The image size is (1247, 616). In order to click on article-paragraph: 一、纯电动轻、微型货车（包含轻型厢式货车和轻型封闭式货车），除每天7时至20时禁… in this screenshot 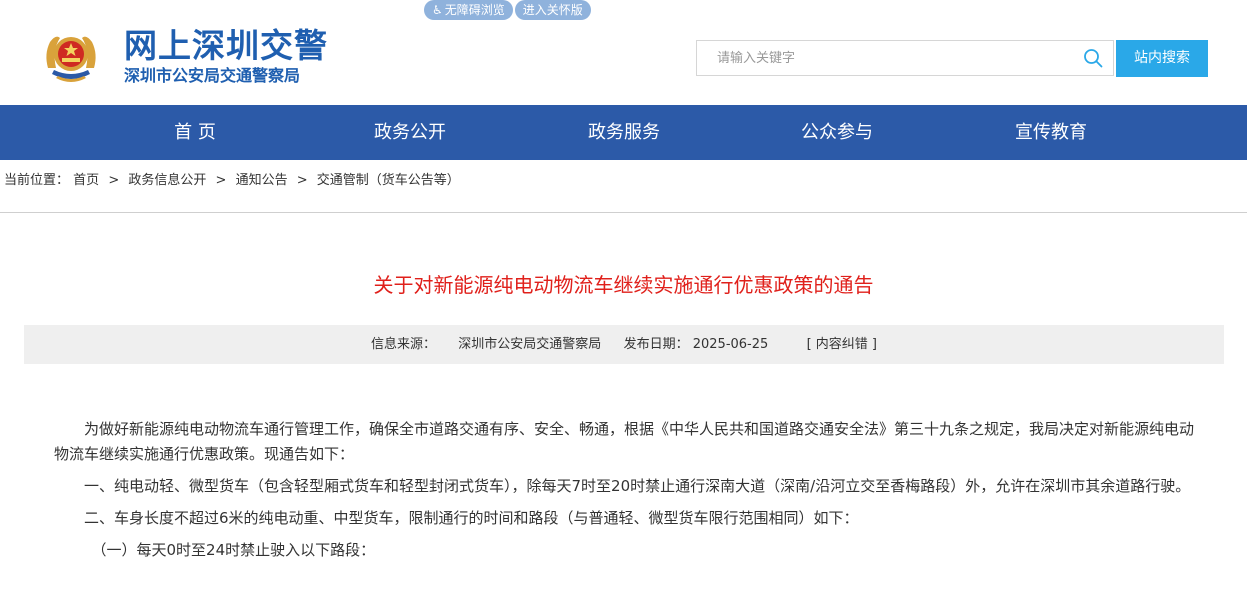, I will do `click(637, 486)`.